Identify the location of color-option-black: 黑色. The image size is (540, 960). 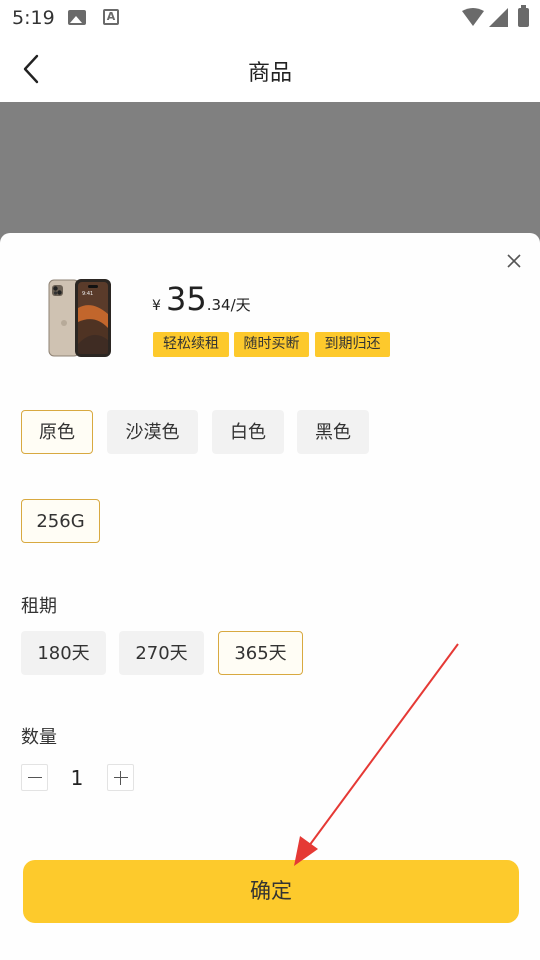
(333, 432).